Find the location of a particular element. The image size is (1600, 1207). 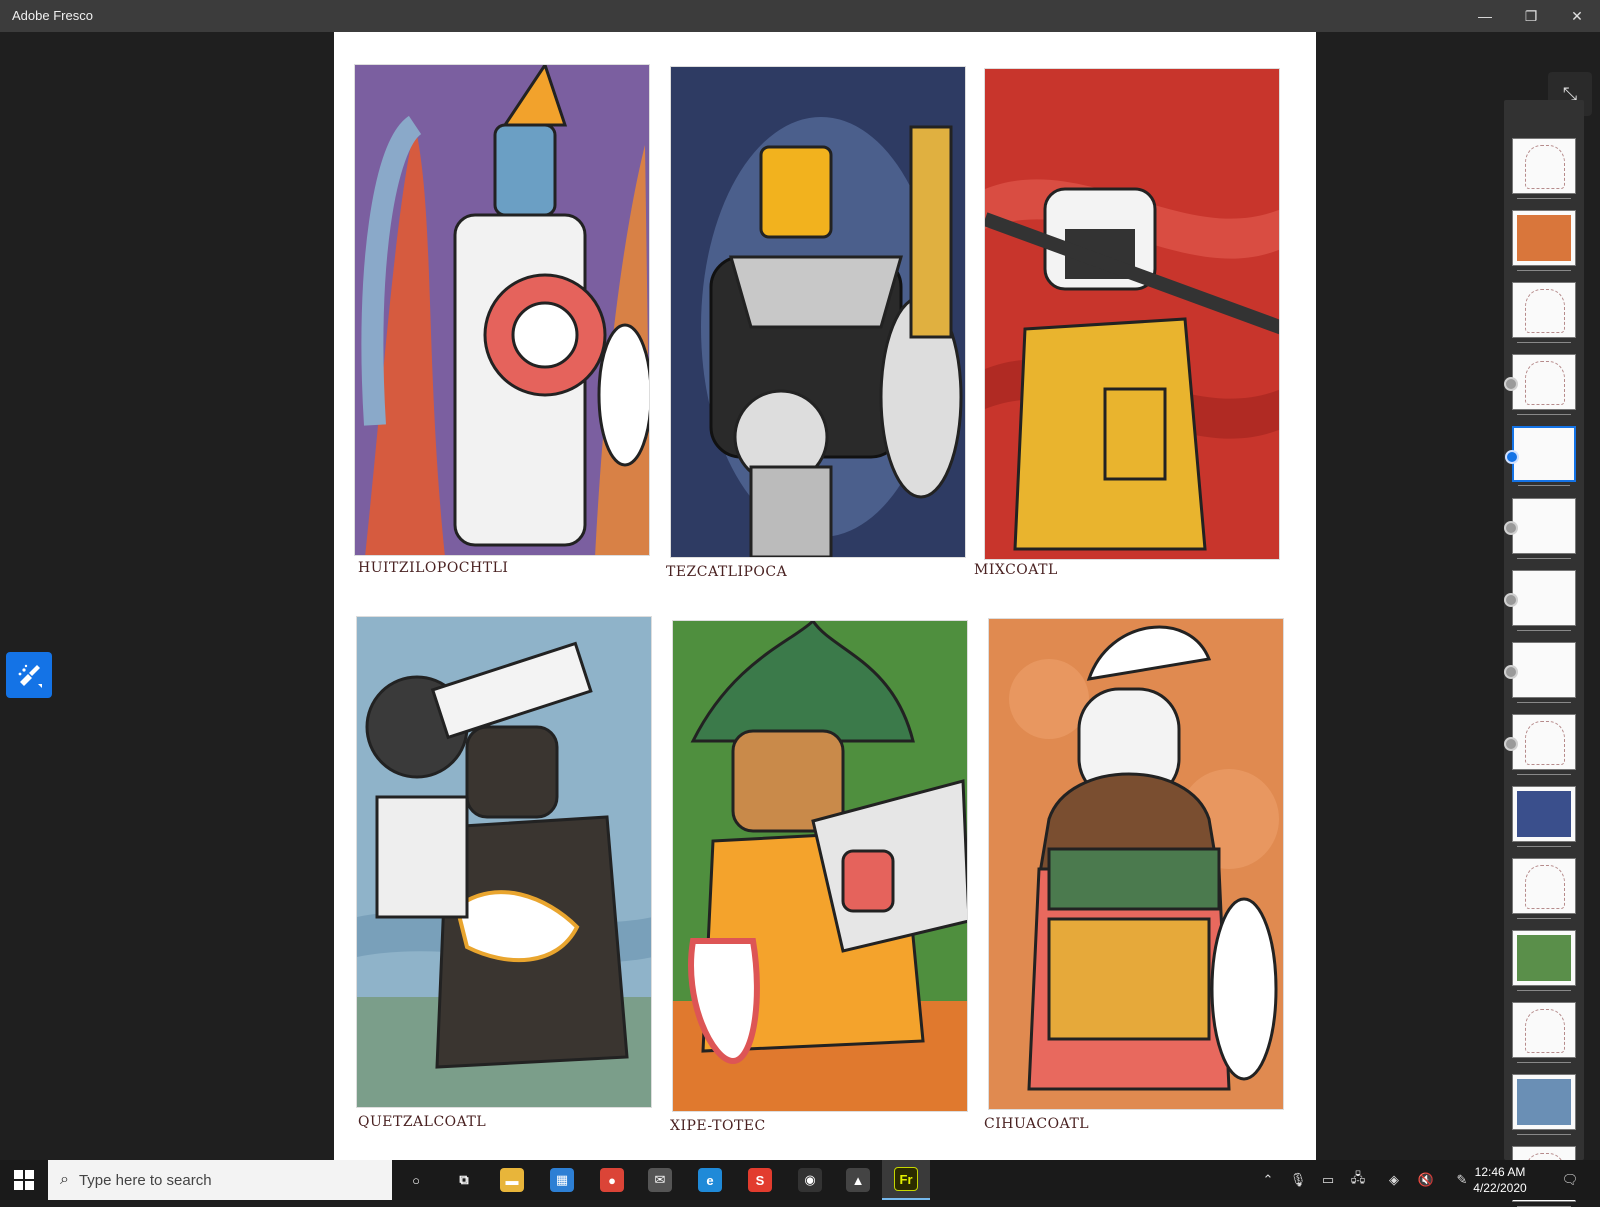

quetzalcoatl-illustration is located at coordinates (504, 874).